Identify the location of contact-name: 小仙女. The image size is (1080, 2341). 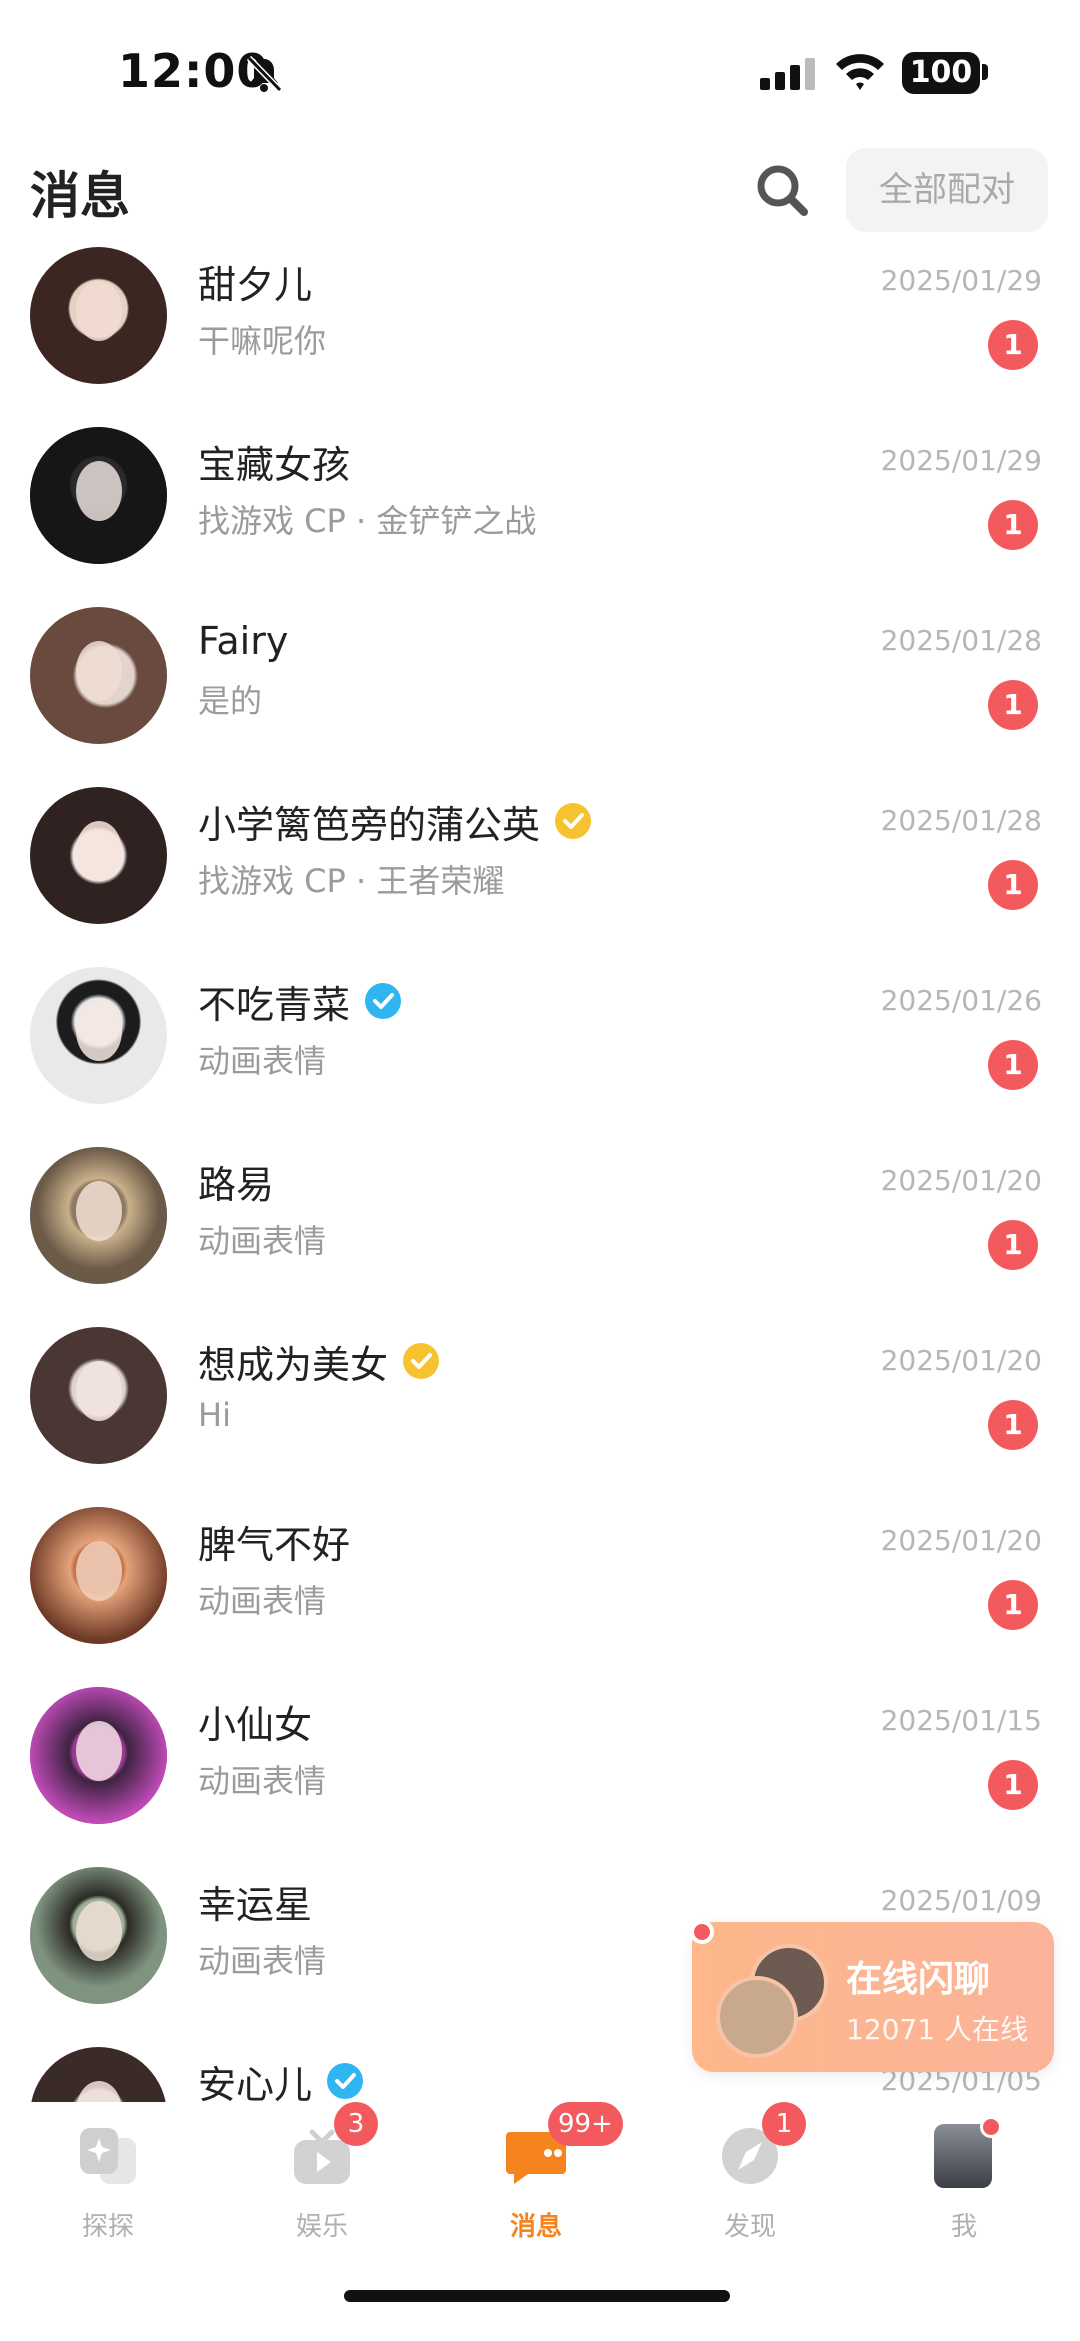
(255, 1724).